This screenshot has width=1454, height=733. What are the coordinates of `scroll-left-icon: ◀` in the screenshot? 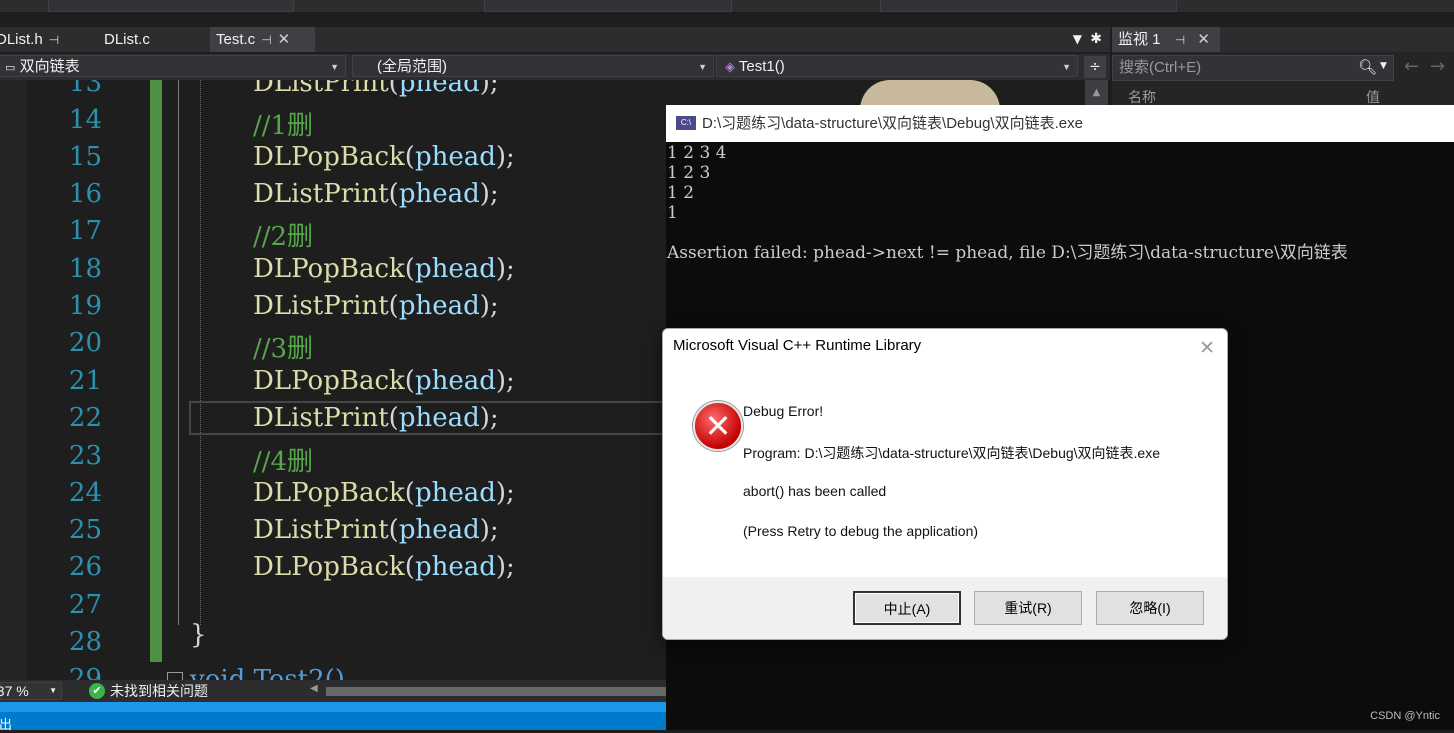 It's located at (314, 688).